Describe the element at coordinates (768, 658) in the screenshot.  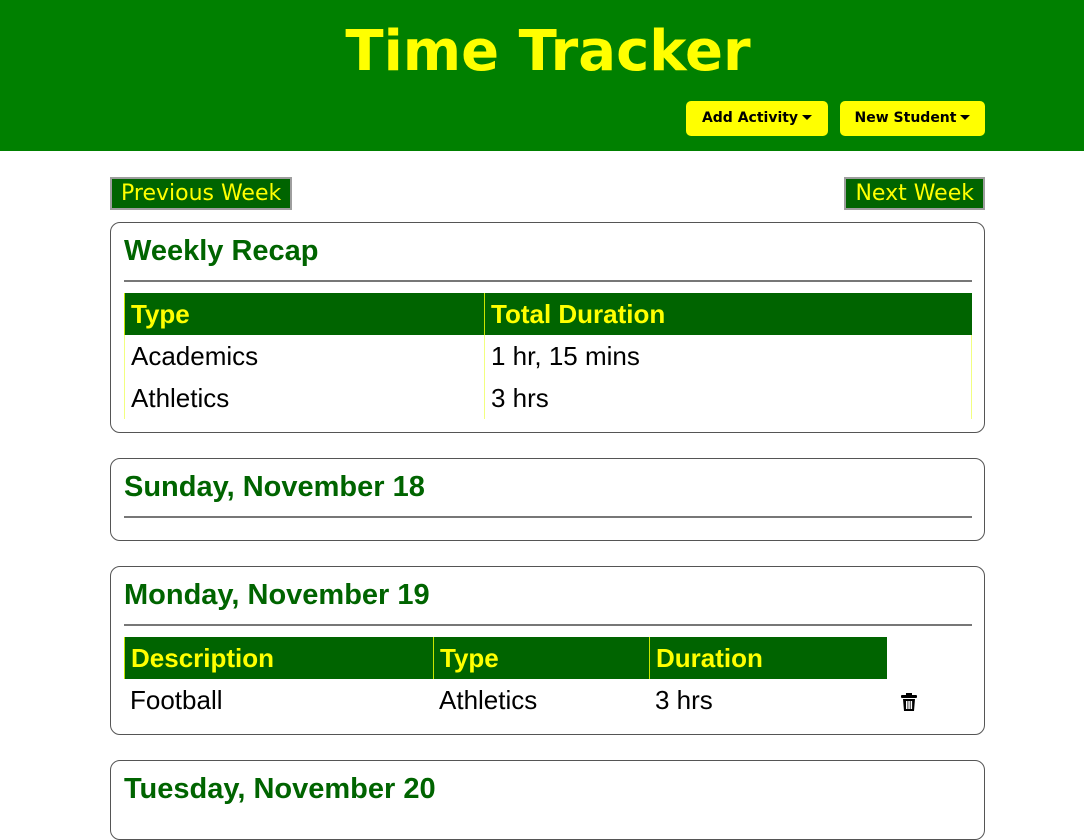
I see `column-header-duration: Duration` at that location.